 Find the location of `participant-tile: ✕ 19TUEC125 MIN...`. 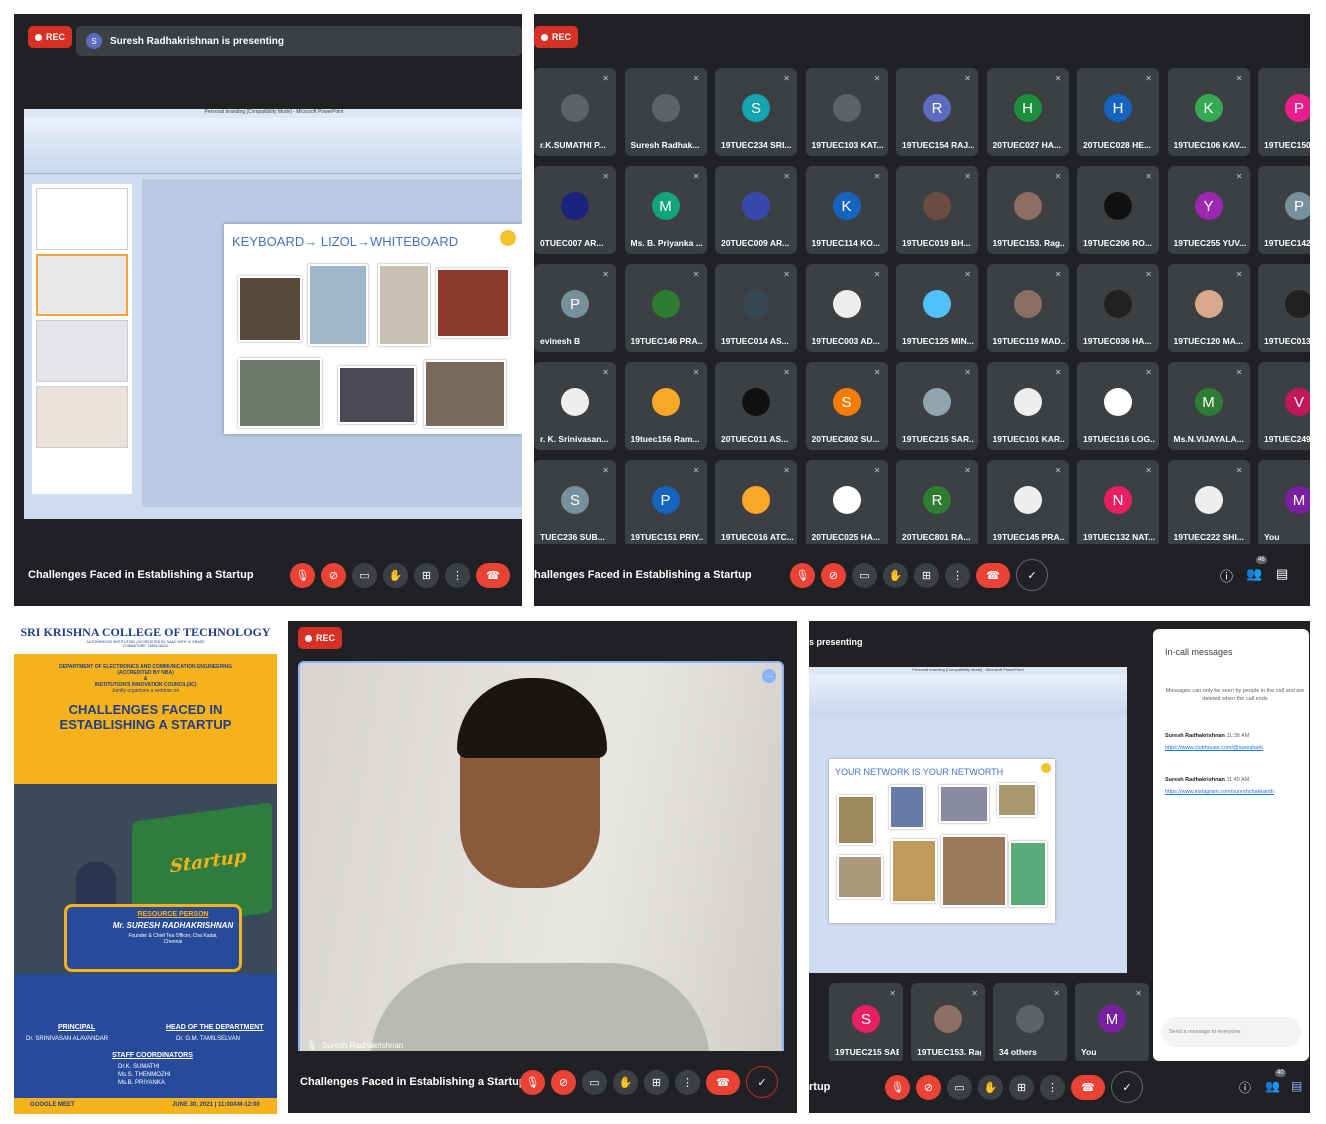

participant-tile: ✕ 19TUEC125 MIN... is located at coordinates (937, 308).